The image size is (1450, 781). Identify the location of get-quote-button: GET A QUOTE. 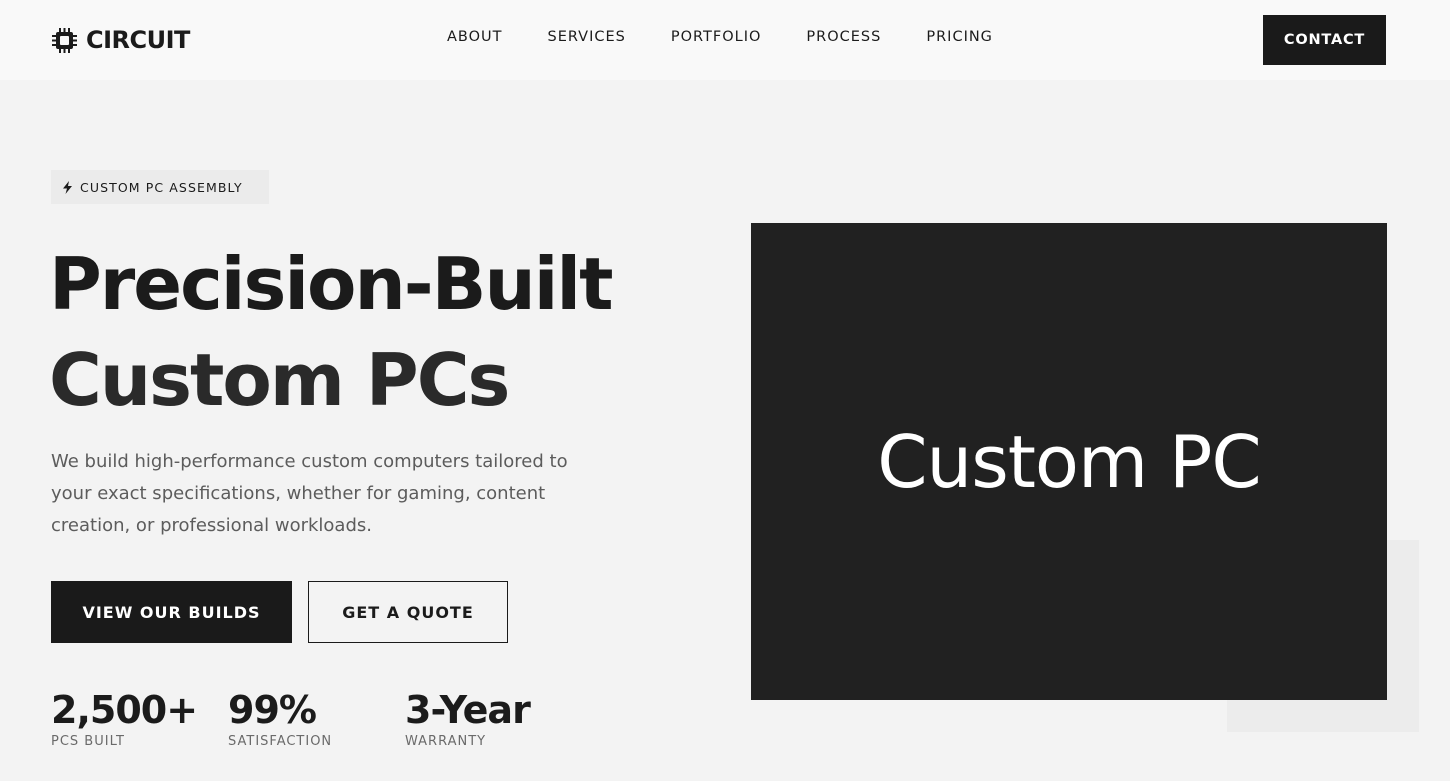
(408, 612).